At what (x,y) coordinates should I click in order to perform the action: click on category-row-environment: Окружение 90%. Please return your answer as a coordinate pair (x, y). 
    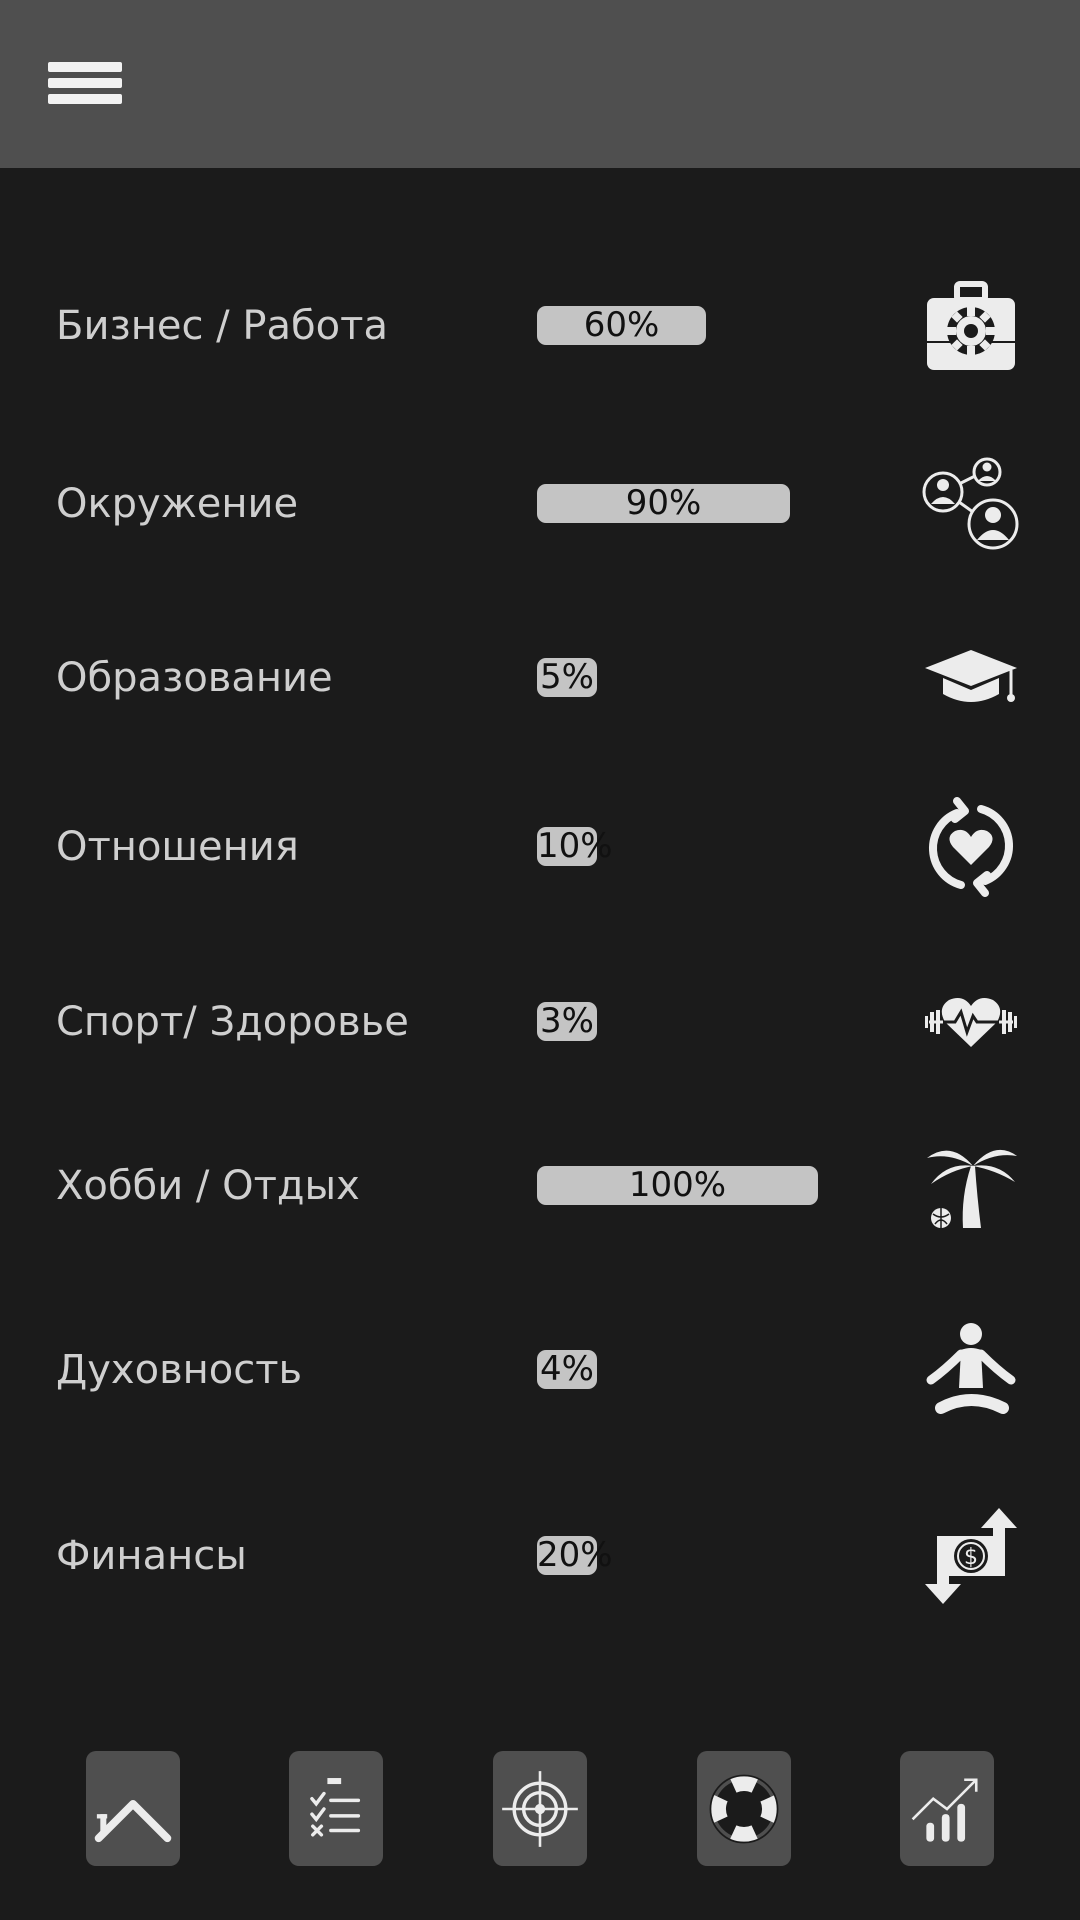
    Looking at the image, I should click on (540, 504).